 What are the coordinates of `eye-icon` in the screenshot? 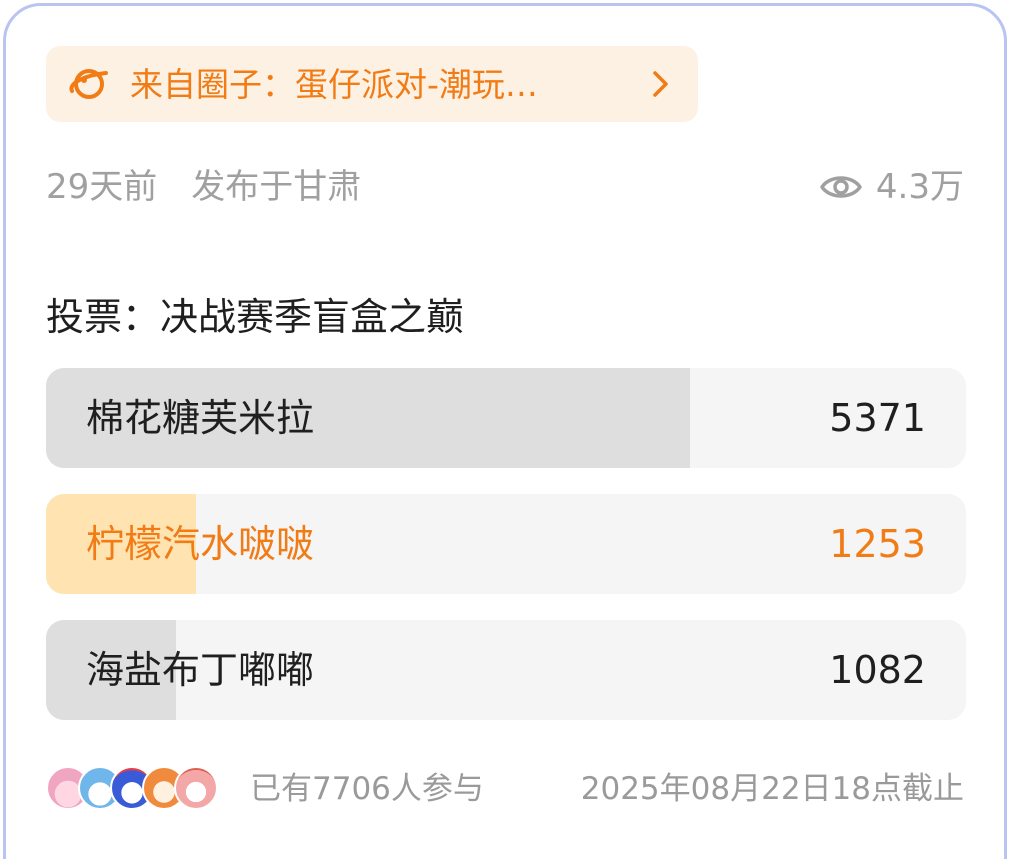 It's located at (841, 187).